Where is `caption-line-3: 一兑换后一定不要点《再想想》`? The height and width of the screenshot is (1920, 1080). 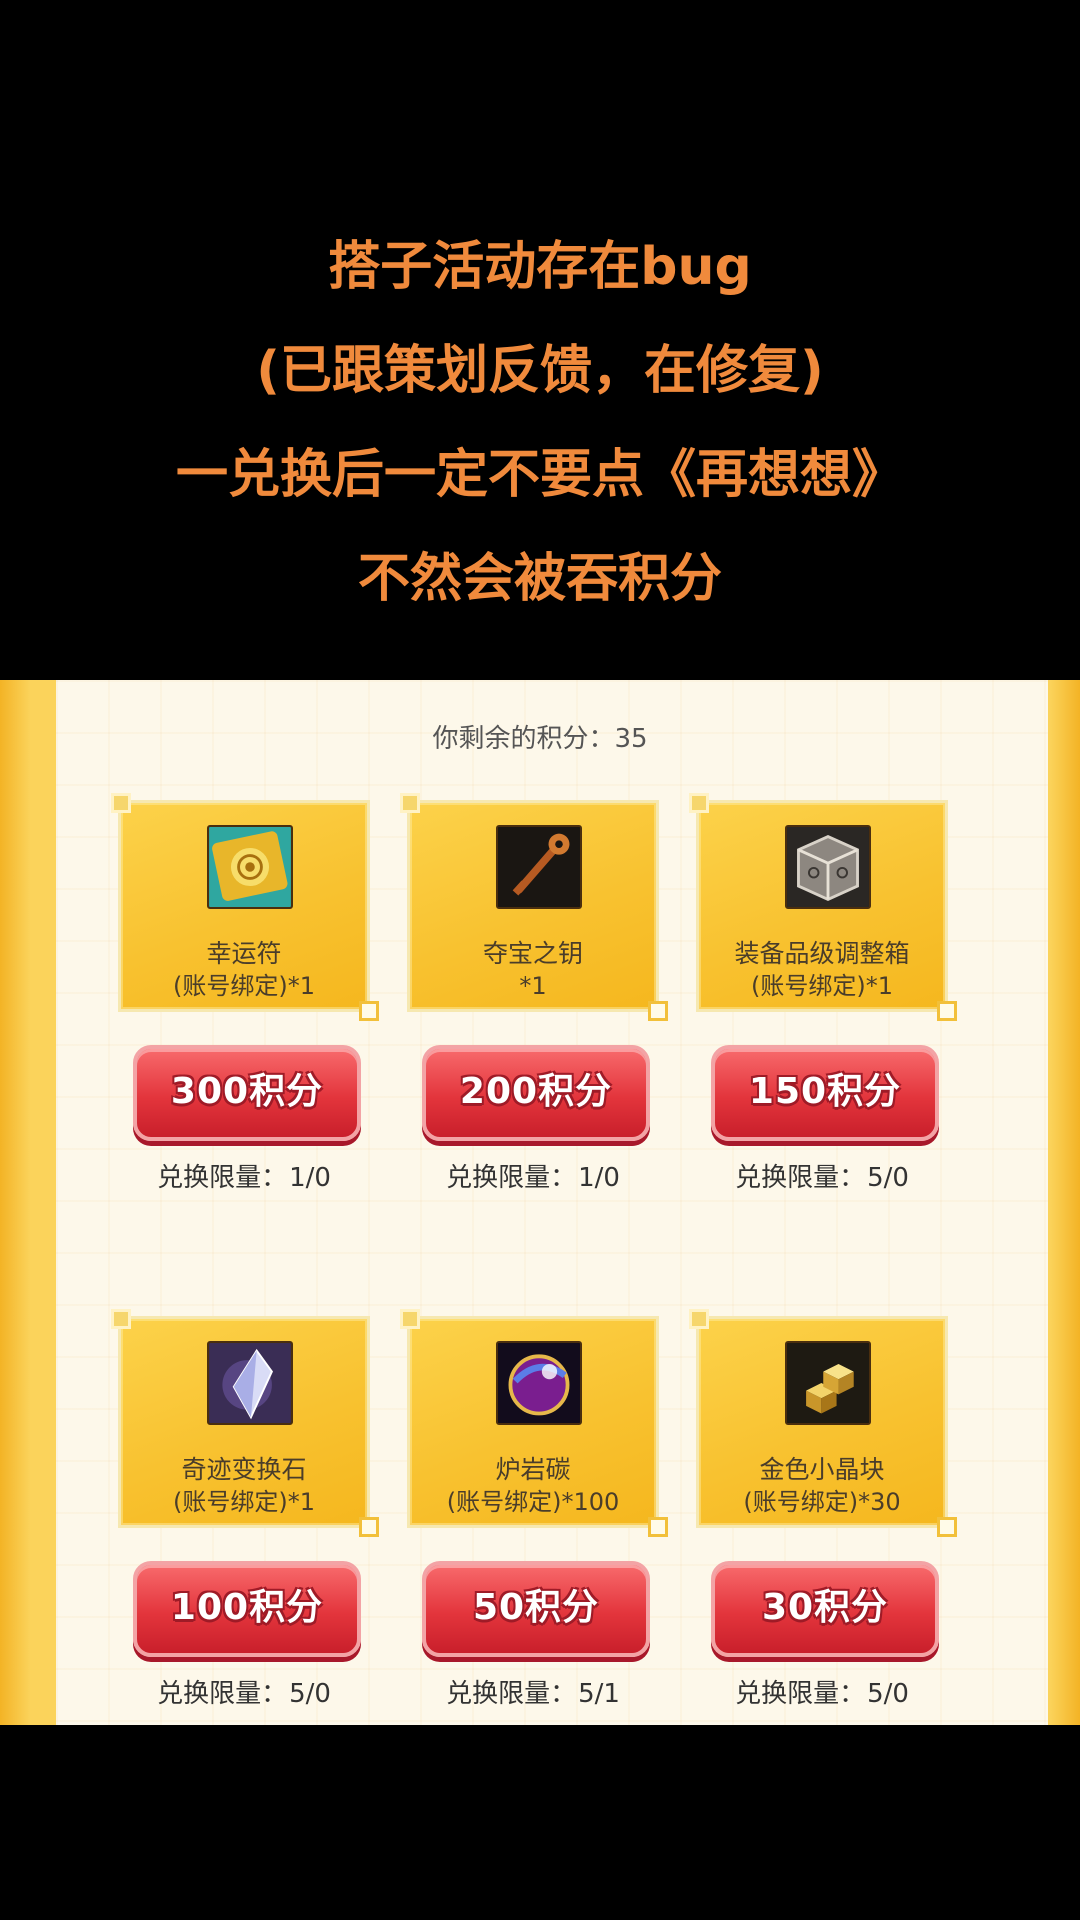
caption-line-3: 一兑换后一定不要点《再想想》 is located at coordinates (539, 475).